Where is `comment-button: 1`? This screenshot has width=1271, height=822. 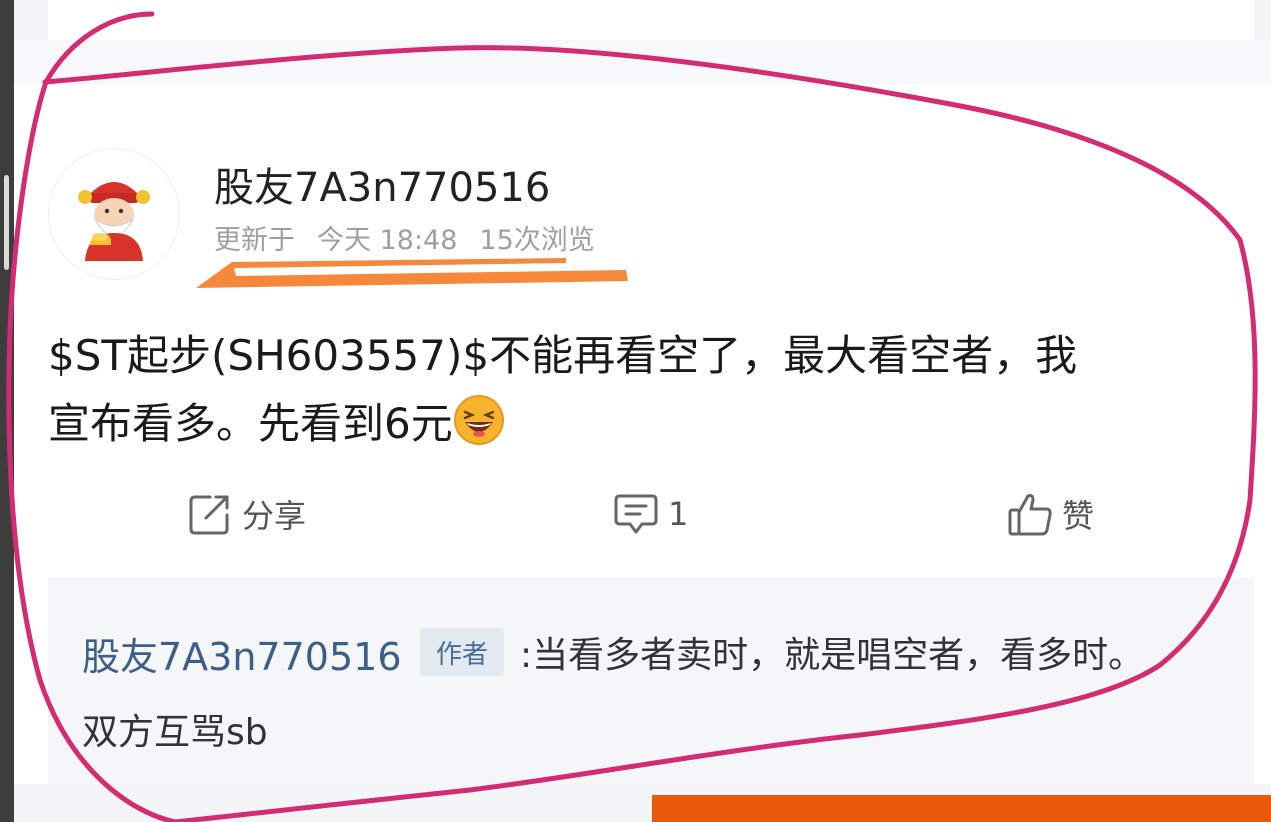
comment-button: 1 is located at coordinates (650, 514).